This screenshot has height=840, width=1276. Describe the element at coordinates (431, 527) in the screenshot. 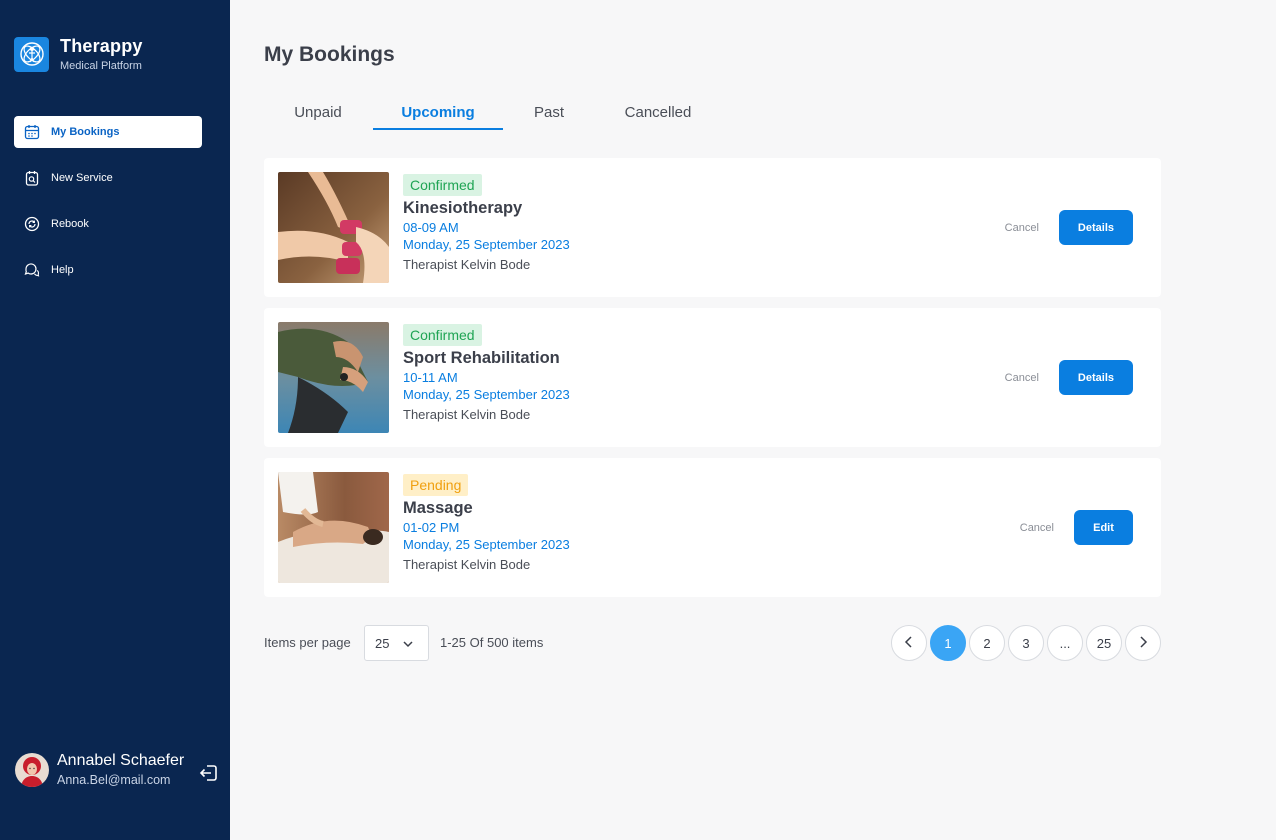

I see `booking-time: 01-02 PM` at that location.